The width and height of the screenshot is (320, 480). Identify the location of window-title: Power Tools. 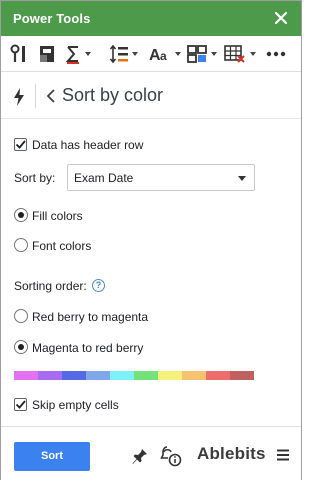
(52, 18).